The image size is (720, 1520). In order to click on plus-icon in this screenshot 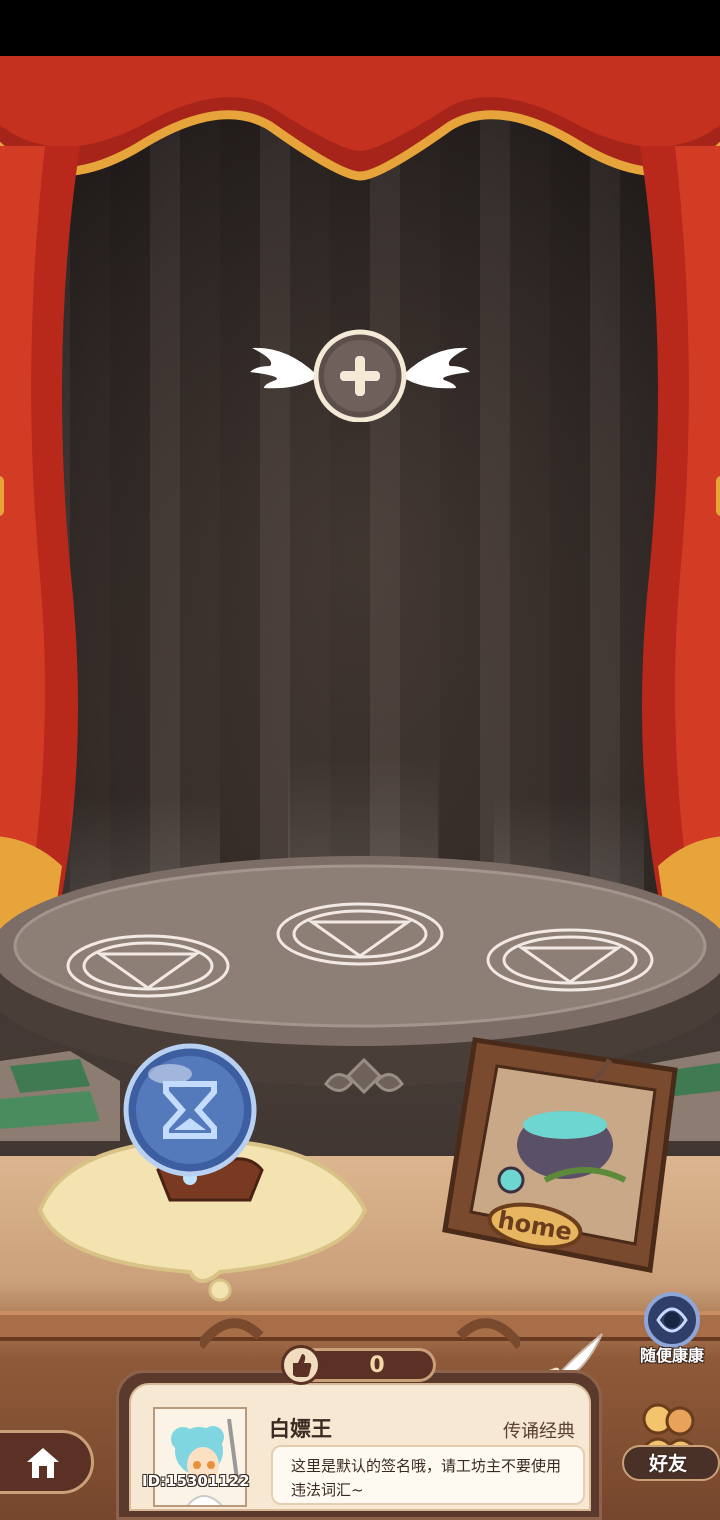, I will do `click(360, 376)`.